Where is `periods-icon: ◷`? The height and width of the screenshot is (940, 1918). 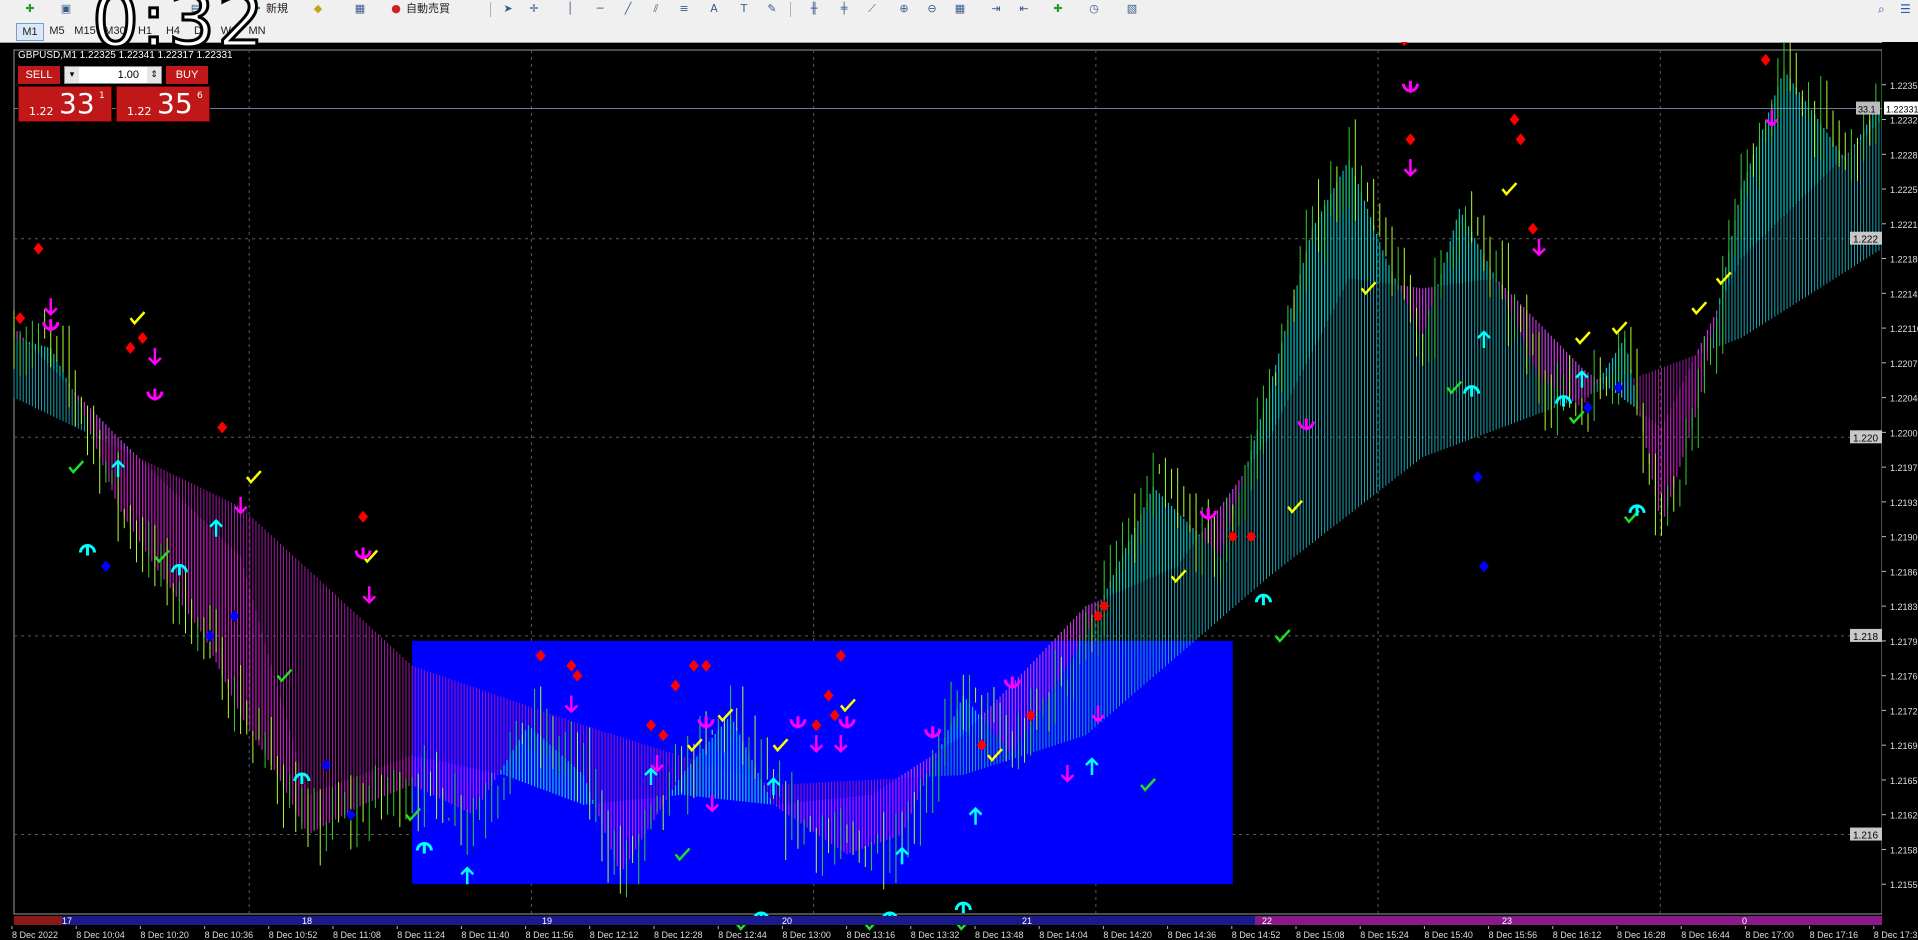 periods-icon: ◷ is located at coordinates (1094, 9).